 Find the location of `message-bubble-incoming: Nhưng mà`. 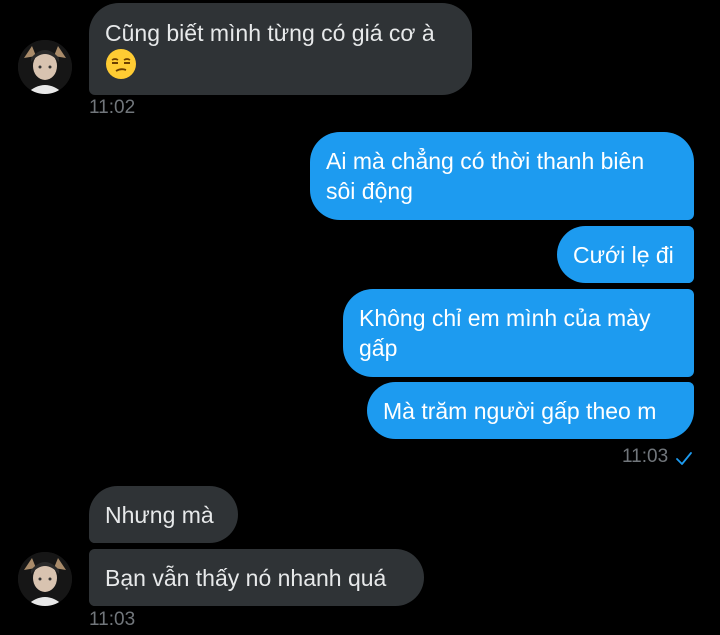

message-bubble-incoming: Nhưng mà is located at coordinates (163, 514).